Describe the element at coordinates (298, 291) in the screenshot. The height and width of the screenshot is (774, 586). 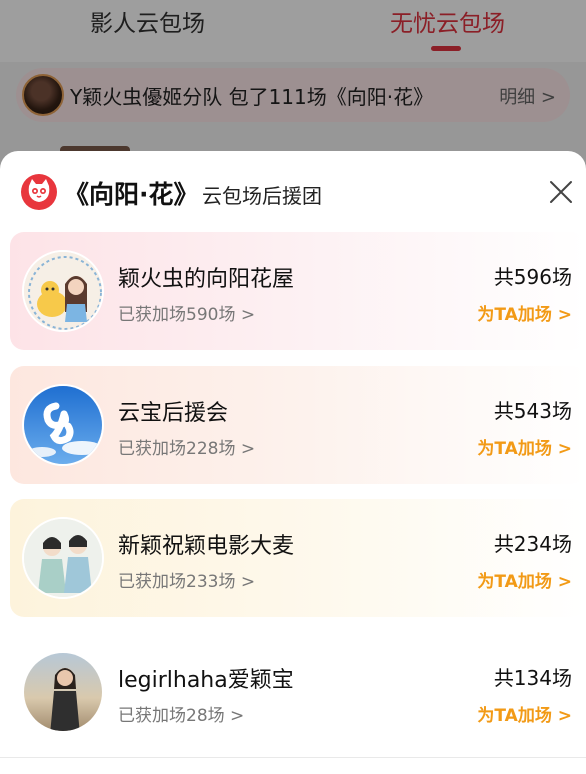
I see `group-card: 颖火虫的向阳花屋 已获加场590场 > 共596场 为TA加场 >` at that location.